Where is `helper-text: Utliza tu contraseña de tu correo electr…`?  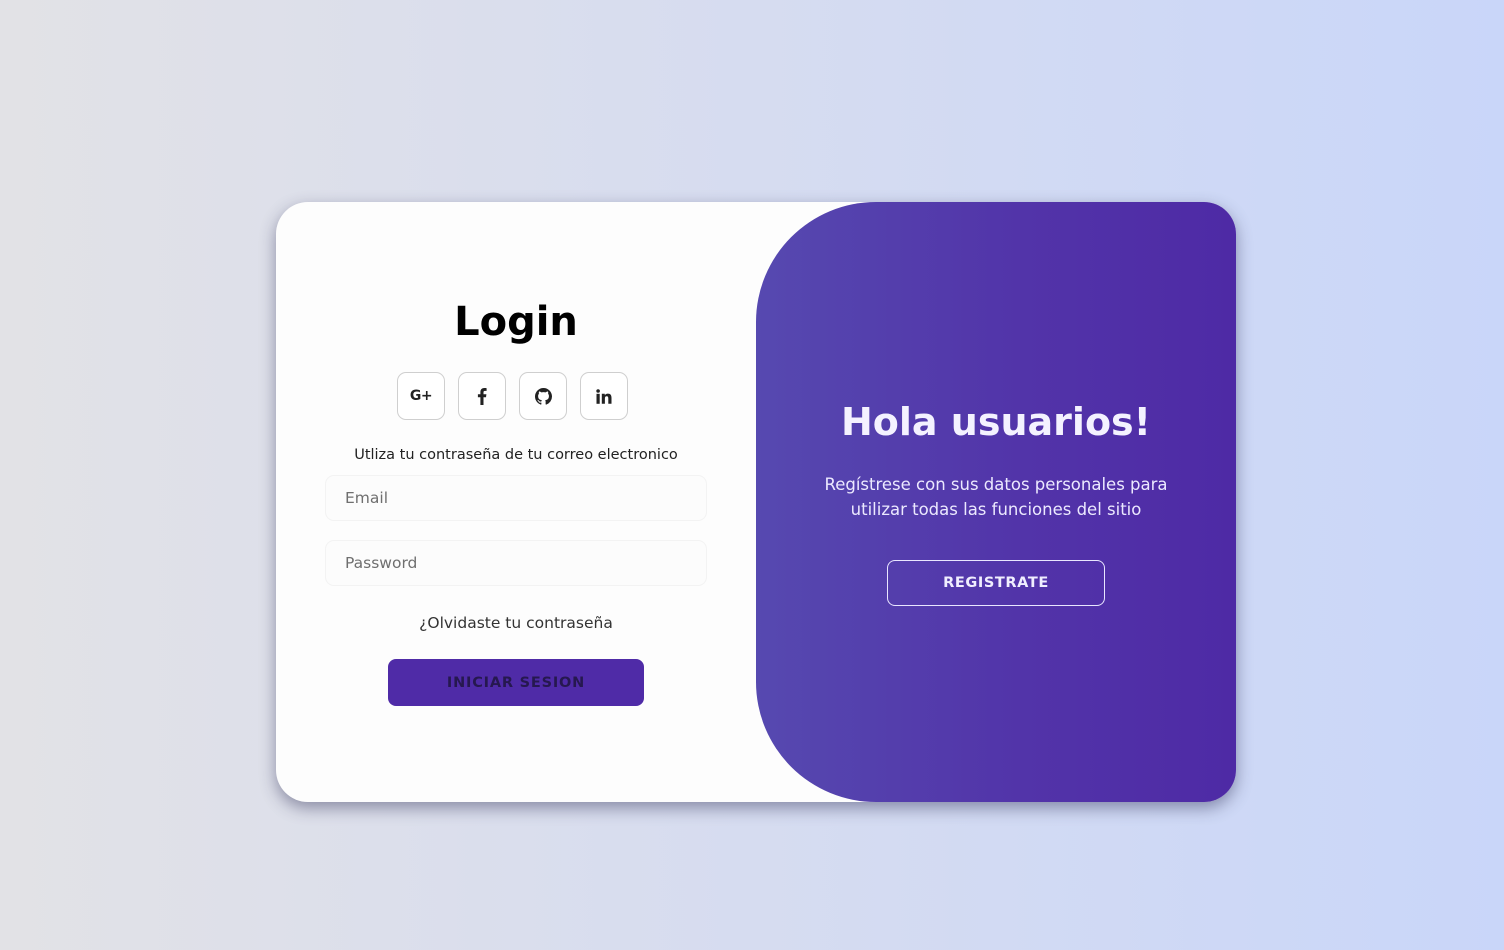 helper-text: Utliza tu contraseña de tu correo electr… is located at coordinates (516, 455).